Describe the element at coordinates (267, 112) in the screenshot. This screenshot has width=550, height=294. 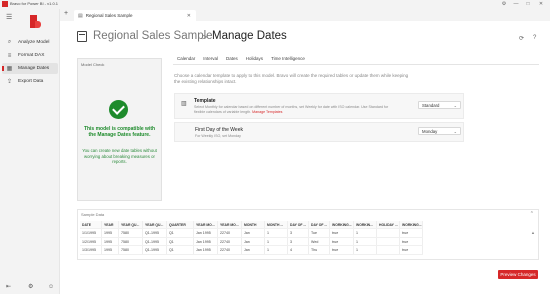
I see `manage-templates-link: Manage Templates` at that location.